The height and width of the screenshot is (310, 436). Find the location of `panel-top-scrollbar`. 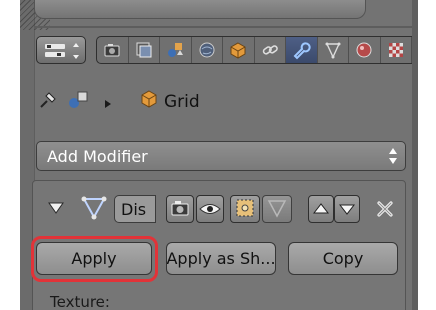

panel-top-scrollbar is located at coordinates (200, 9).